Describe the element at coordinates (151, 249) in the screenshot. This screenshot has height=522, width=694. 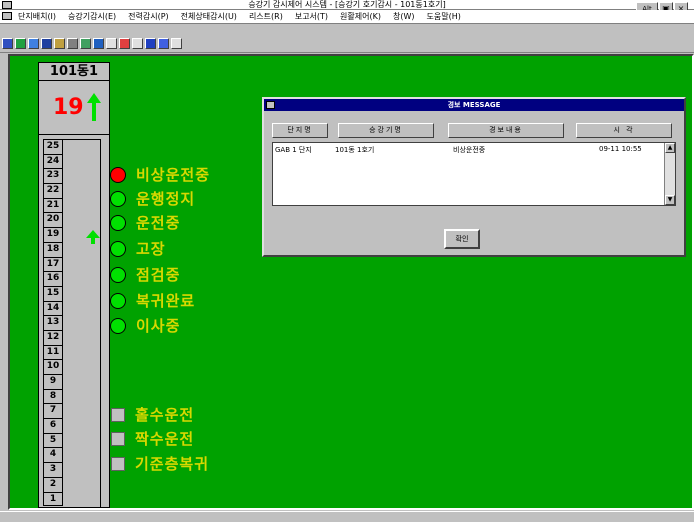
I see `legend-label: 고장` at that location.